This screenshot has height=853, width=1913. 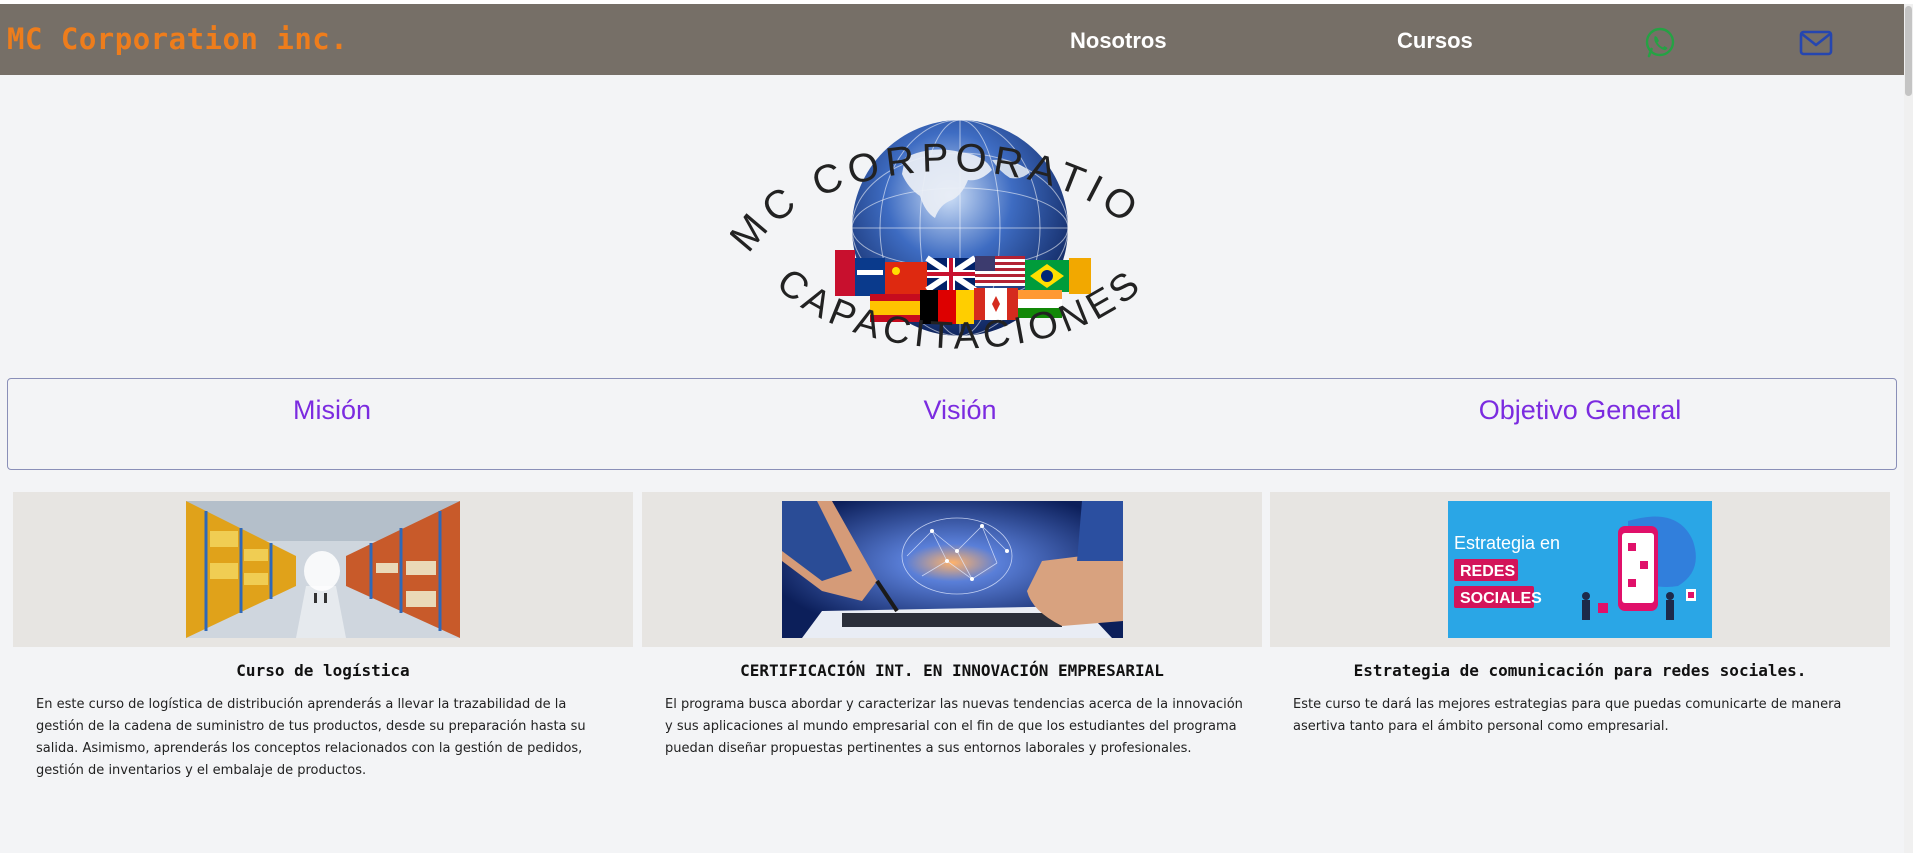 What do you see at coordinates (1908, 51) in the screenshot?
I see `scrollbar-thumb` at bounding box center [1908, 51].